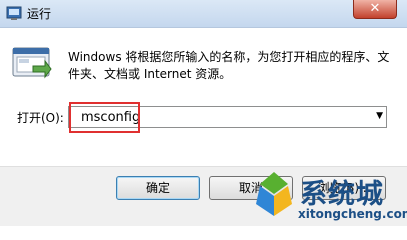 This screenshot has height=240, width=407. What do you see at coordinates (379, 116) in the screenshot?
I see `dropdown-arrow-icon: ▼` at bounding box center [379, 116].